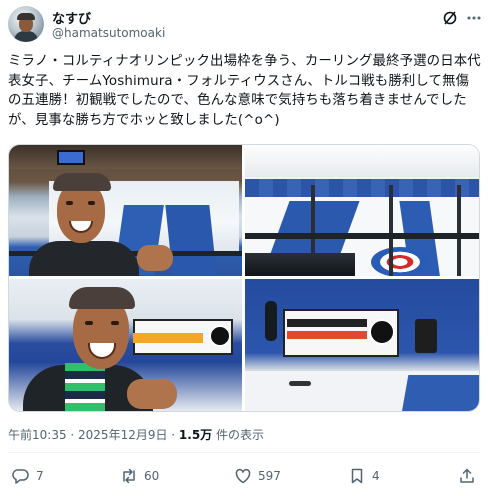 This screenshot has height=496, width=488. Describe the element at coordinates (426, 336) in the screenshot. I see `chair` at that location.